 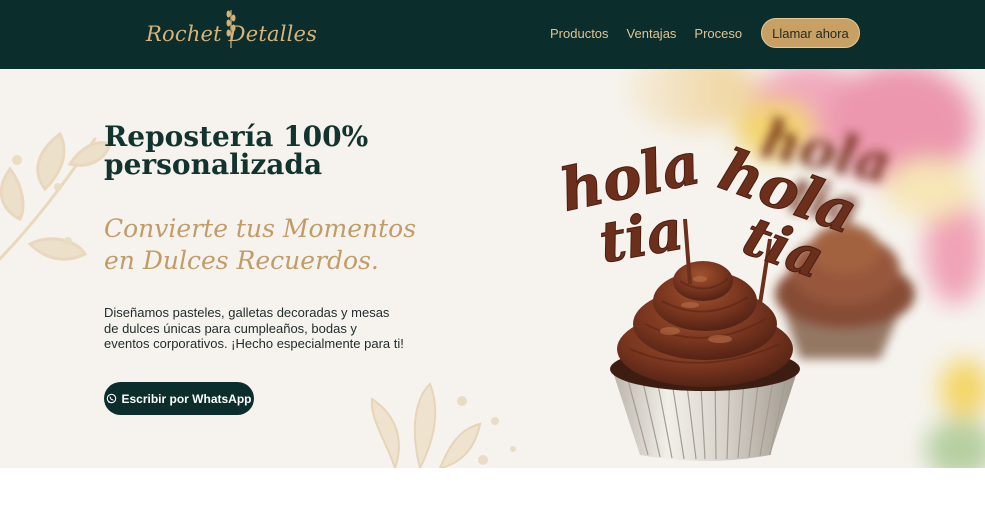 What do you see at coordinates (260, 228) in the screenshot?
I see `script-line-1: Convierte tus Momentos` at bounding box center [260, 228].